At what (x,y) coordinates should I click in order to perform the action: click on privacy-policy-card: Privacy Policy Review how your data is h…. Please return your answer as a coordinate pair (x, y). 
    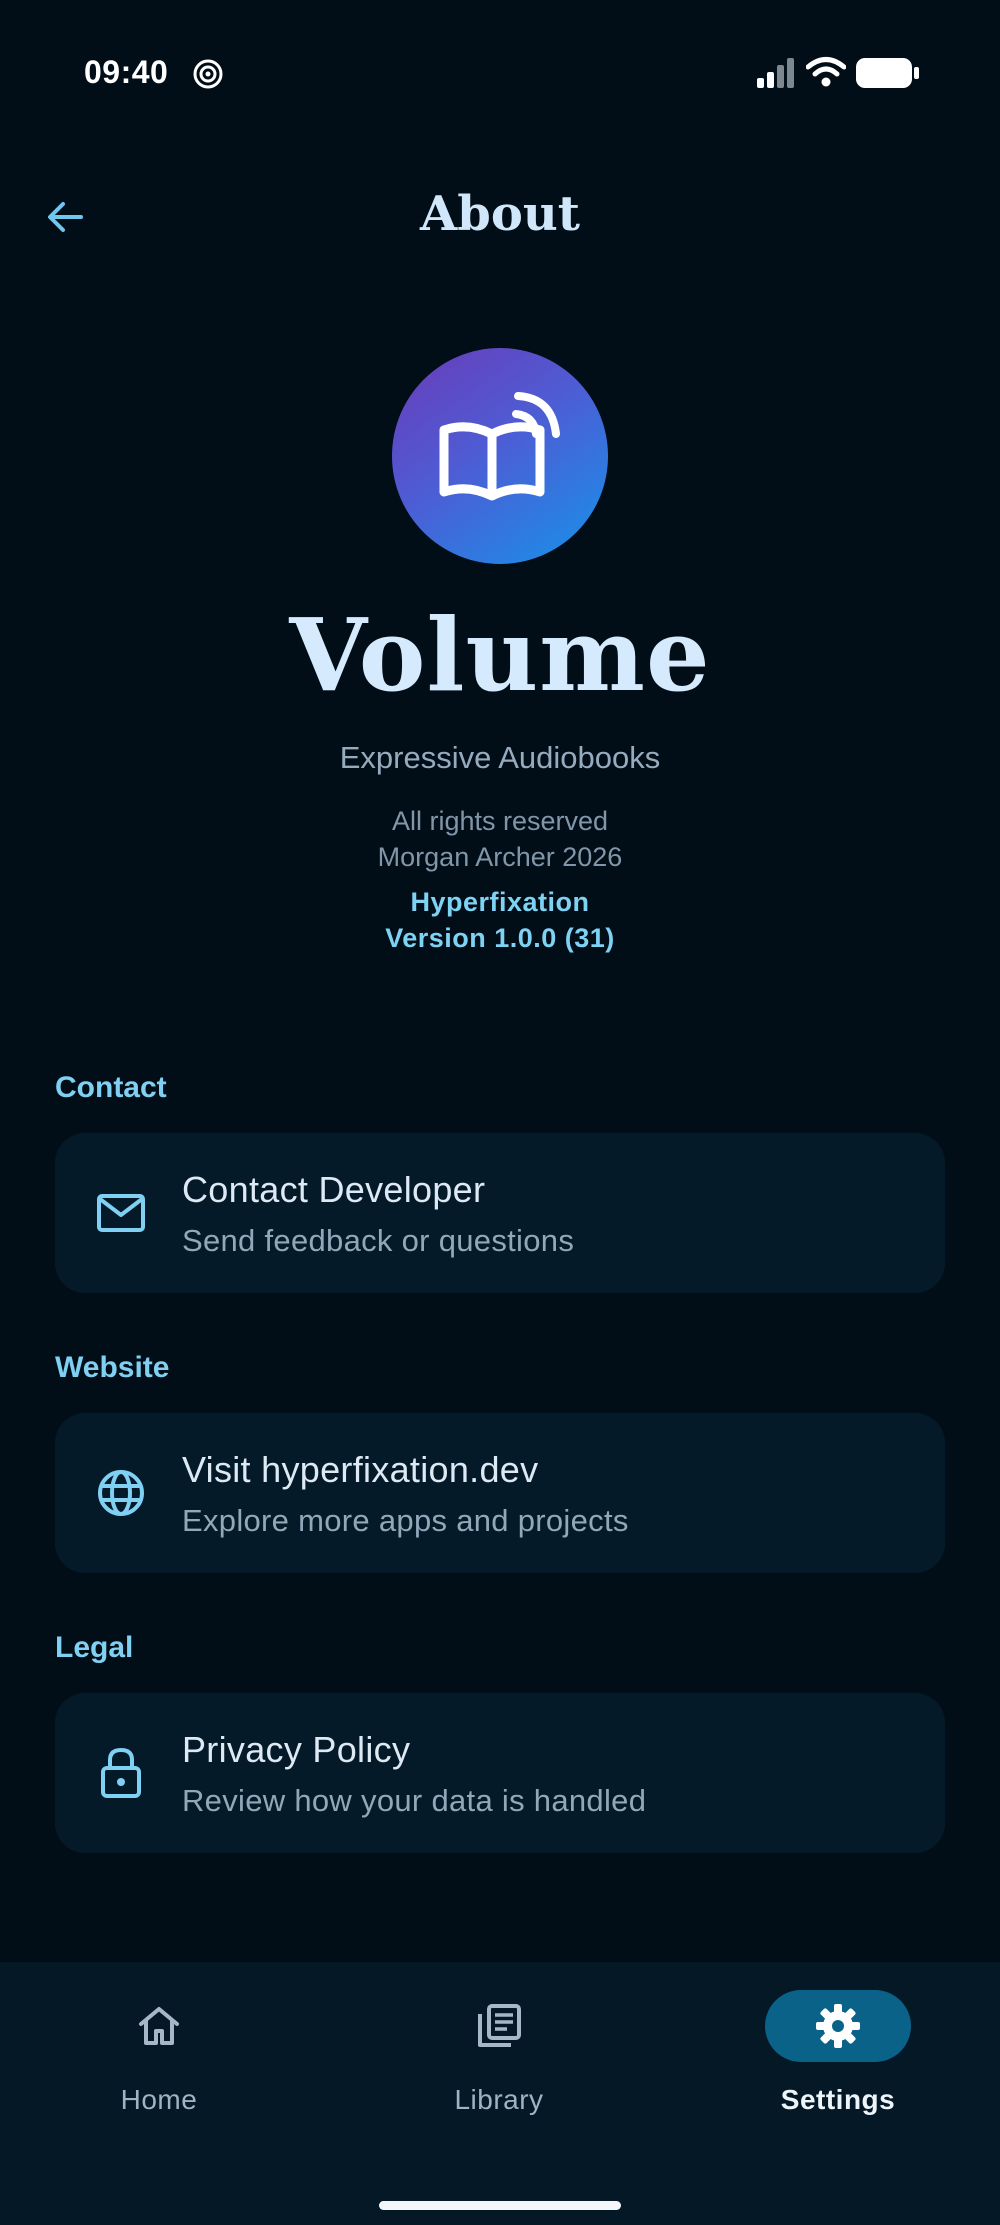
    Looking at the image, I should click on (500, 1773).